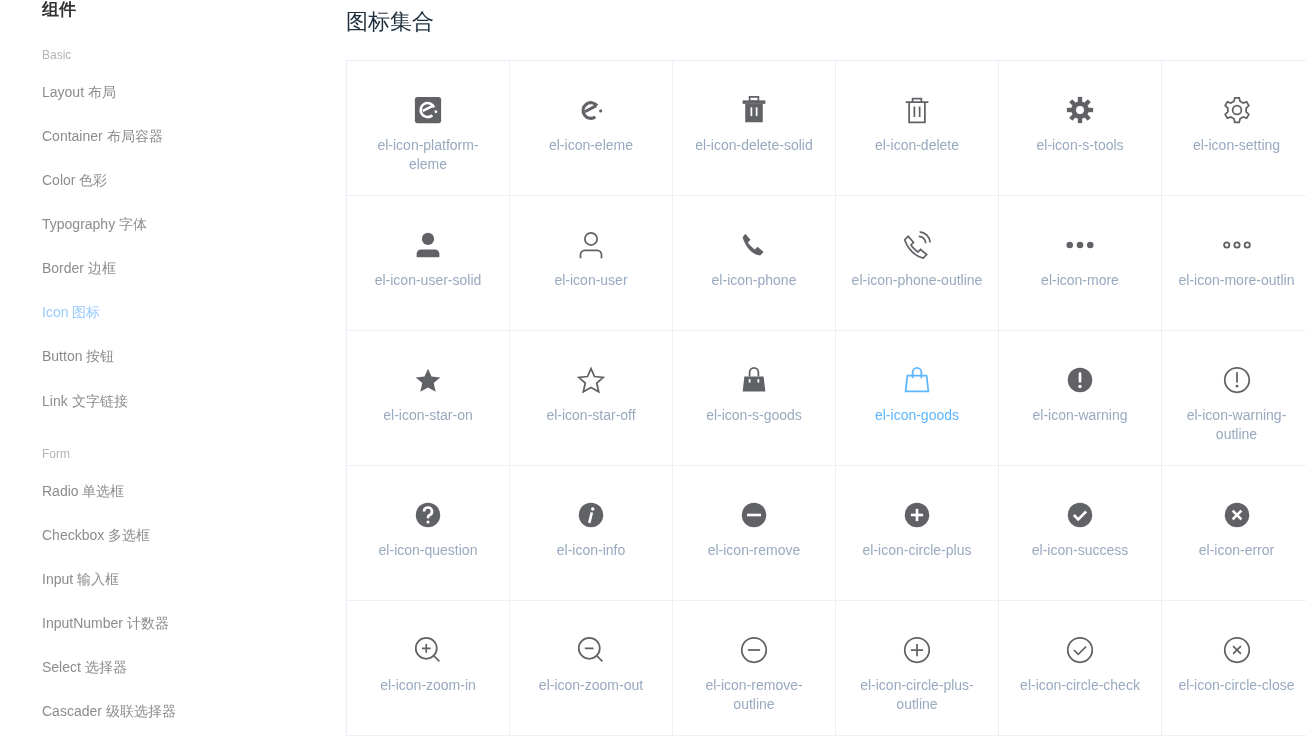  Describe the element at coordinates (84, 678) in the screenshot. I see `nav-link: Select 选择器` at that location.